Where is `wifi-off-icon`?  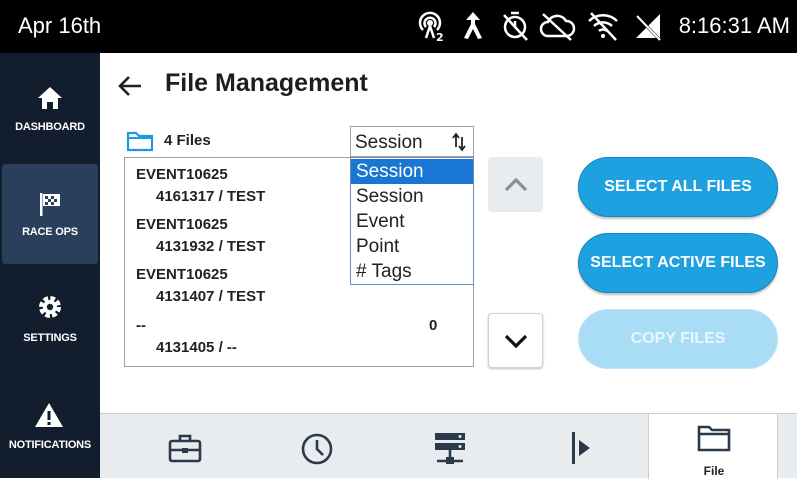
wifi-off-icon is located at coordinates (603, 26).